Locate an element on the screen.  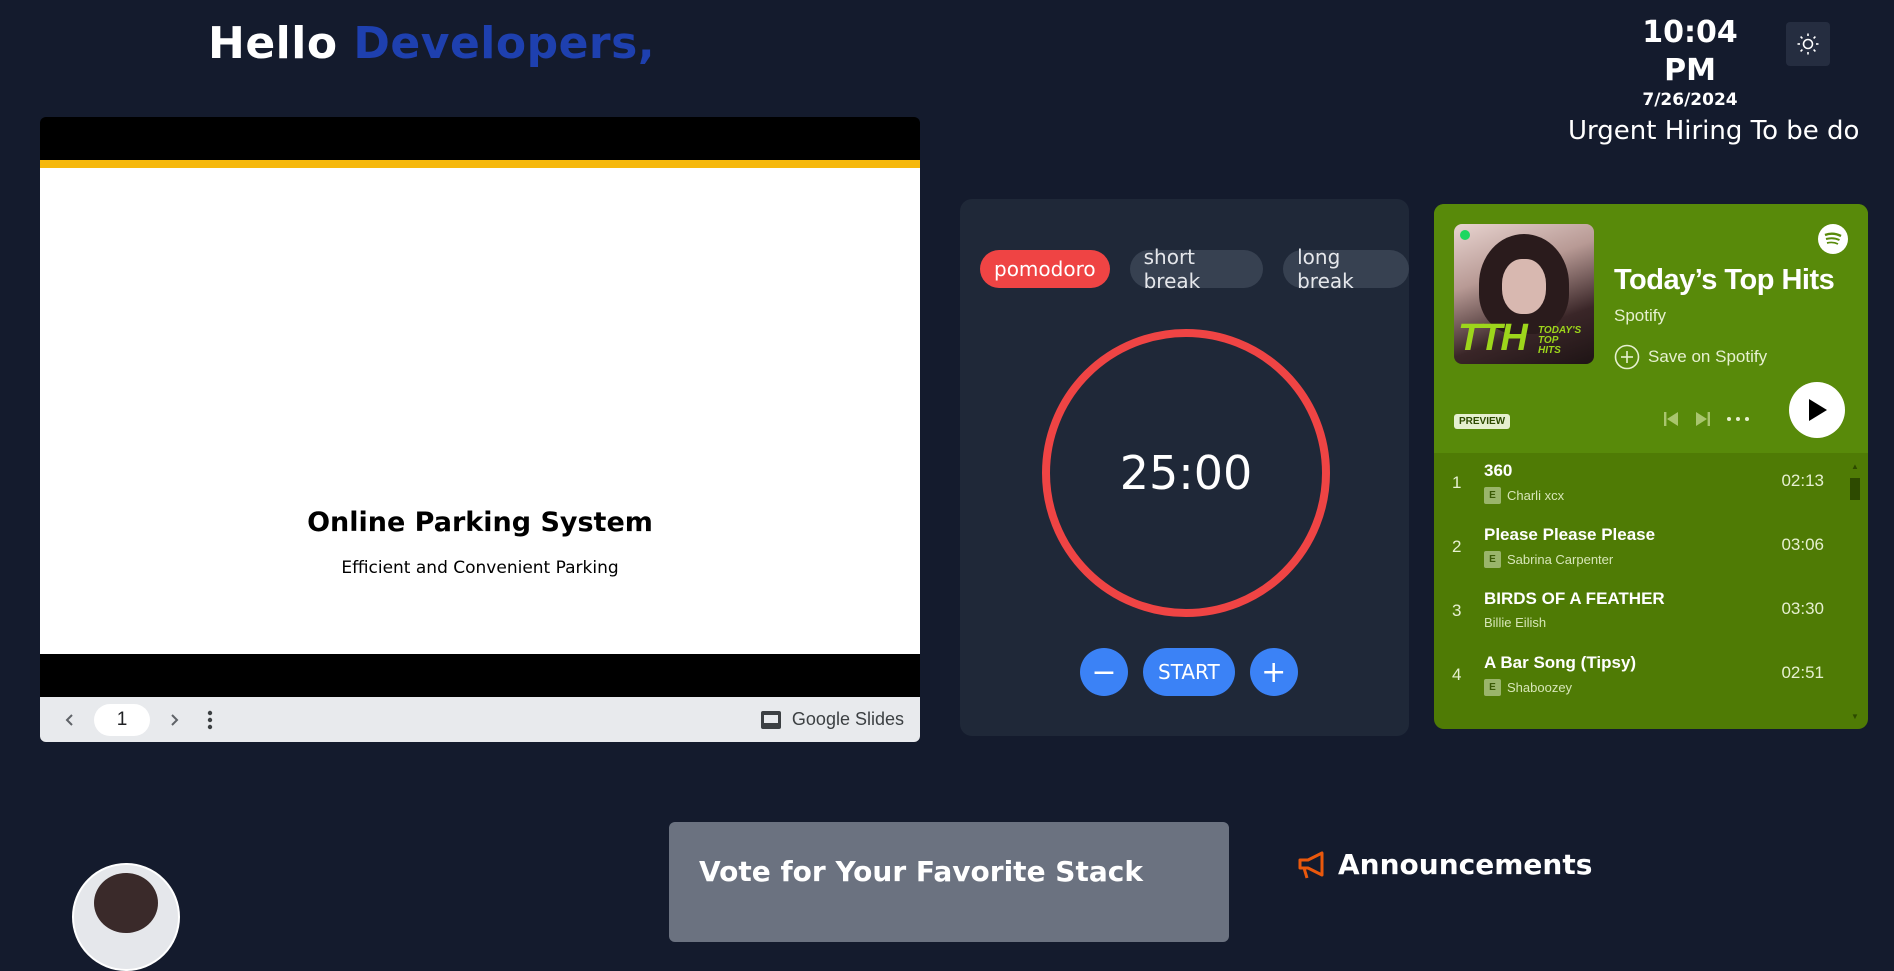
track-artist-line: E Sabrina Carpenter is located at coordinates (1548, 559).